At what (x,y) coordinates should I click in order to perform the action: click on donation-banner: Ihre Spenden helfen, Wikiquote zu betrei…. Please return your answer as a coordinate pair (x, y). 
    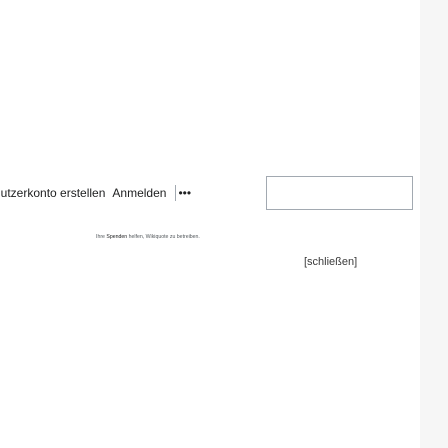
    Looking at the image, I should click on (256, 237).